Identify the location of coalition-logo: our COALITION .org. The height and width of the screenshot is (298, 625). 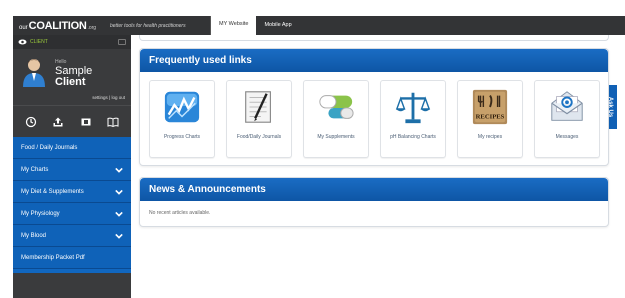
(61, 26).